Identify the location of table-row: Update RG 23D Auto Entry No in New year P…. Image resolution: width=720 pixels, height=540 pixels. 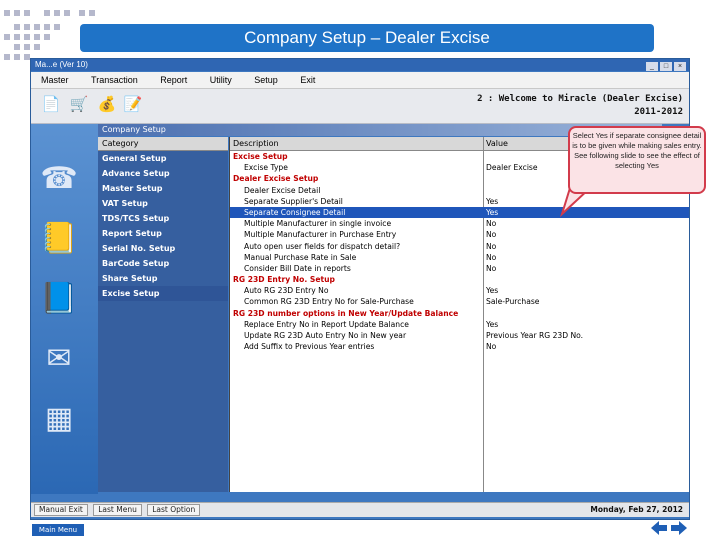
(459, 335).